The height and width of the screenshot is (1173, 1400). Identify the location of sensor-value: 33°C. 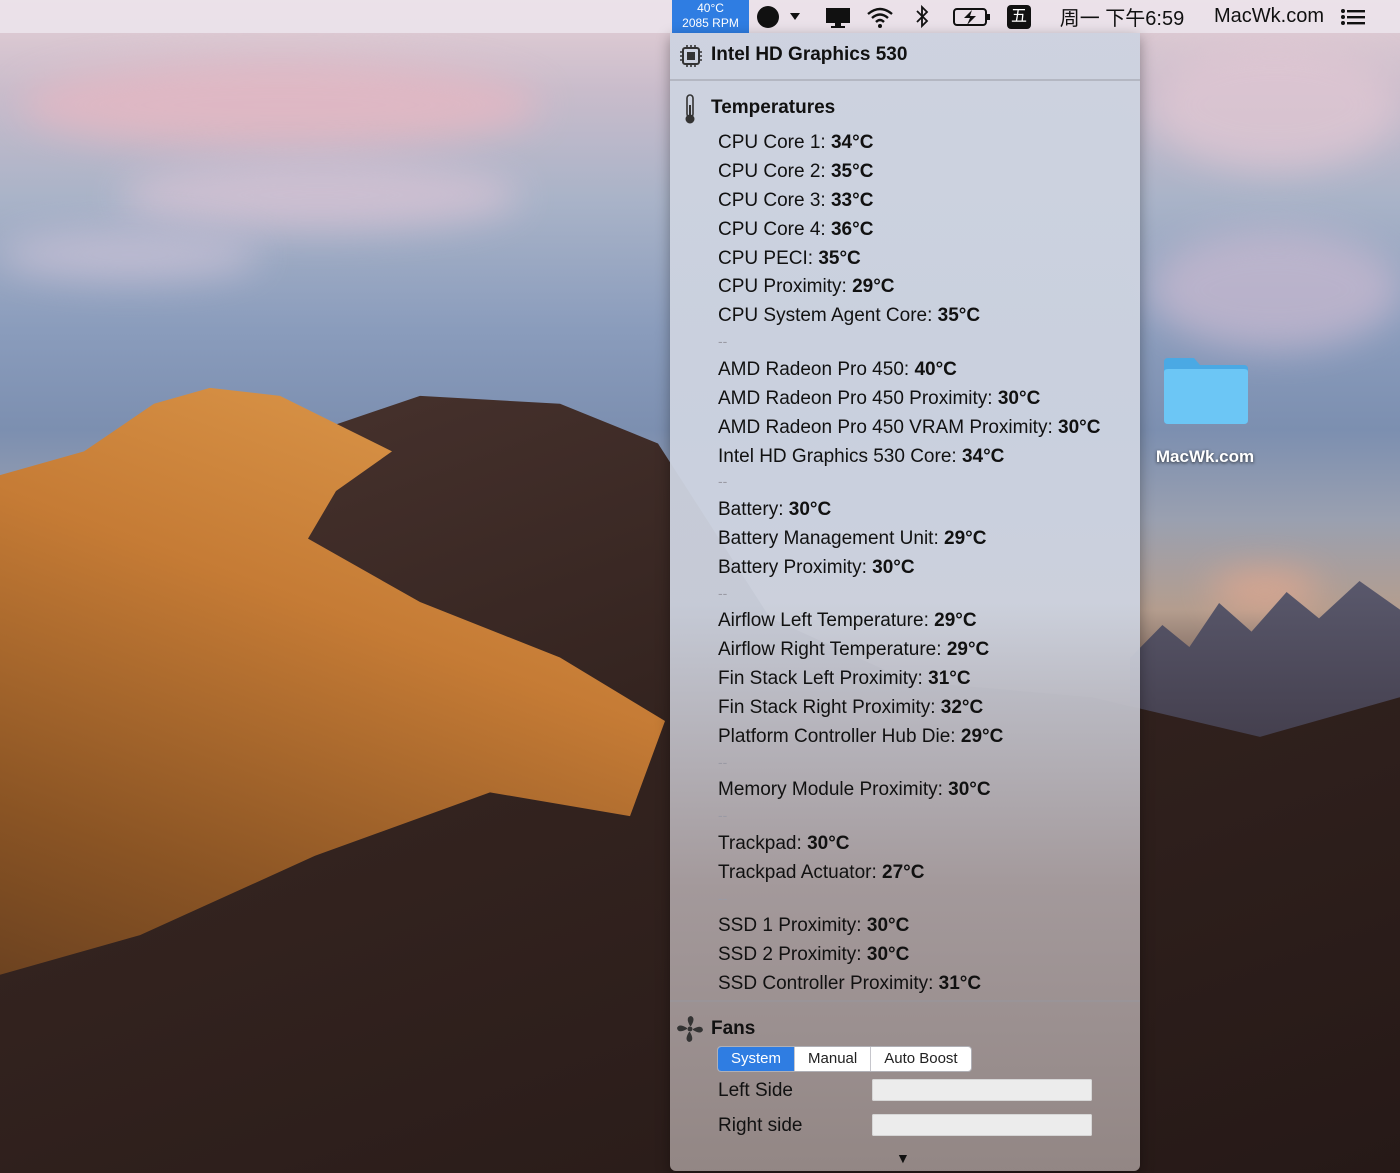
(852, 200).